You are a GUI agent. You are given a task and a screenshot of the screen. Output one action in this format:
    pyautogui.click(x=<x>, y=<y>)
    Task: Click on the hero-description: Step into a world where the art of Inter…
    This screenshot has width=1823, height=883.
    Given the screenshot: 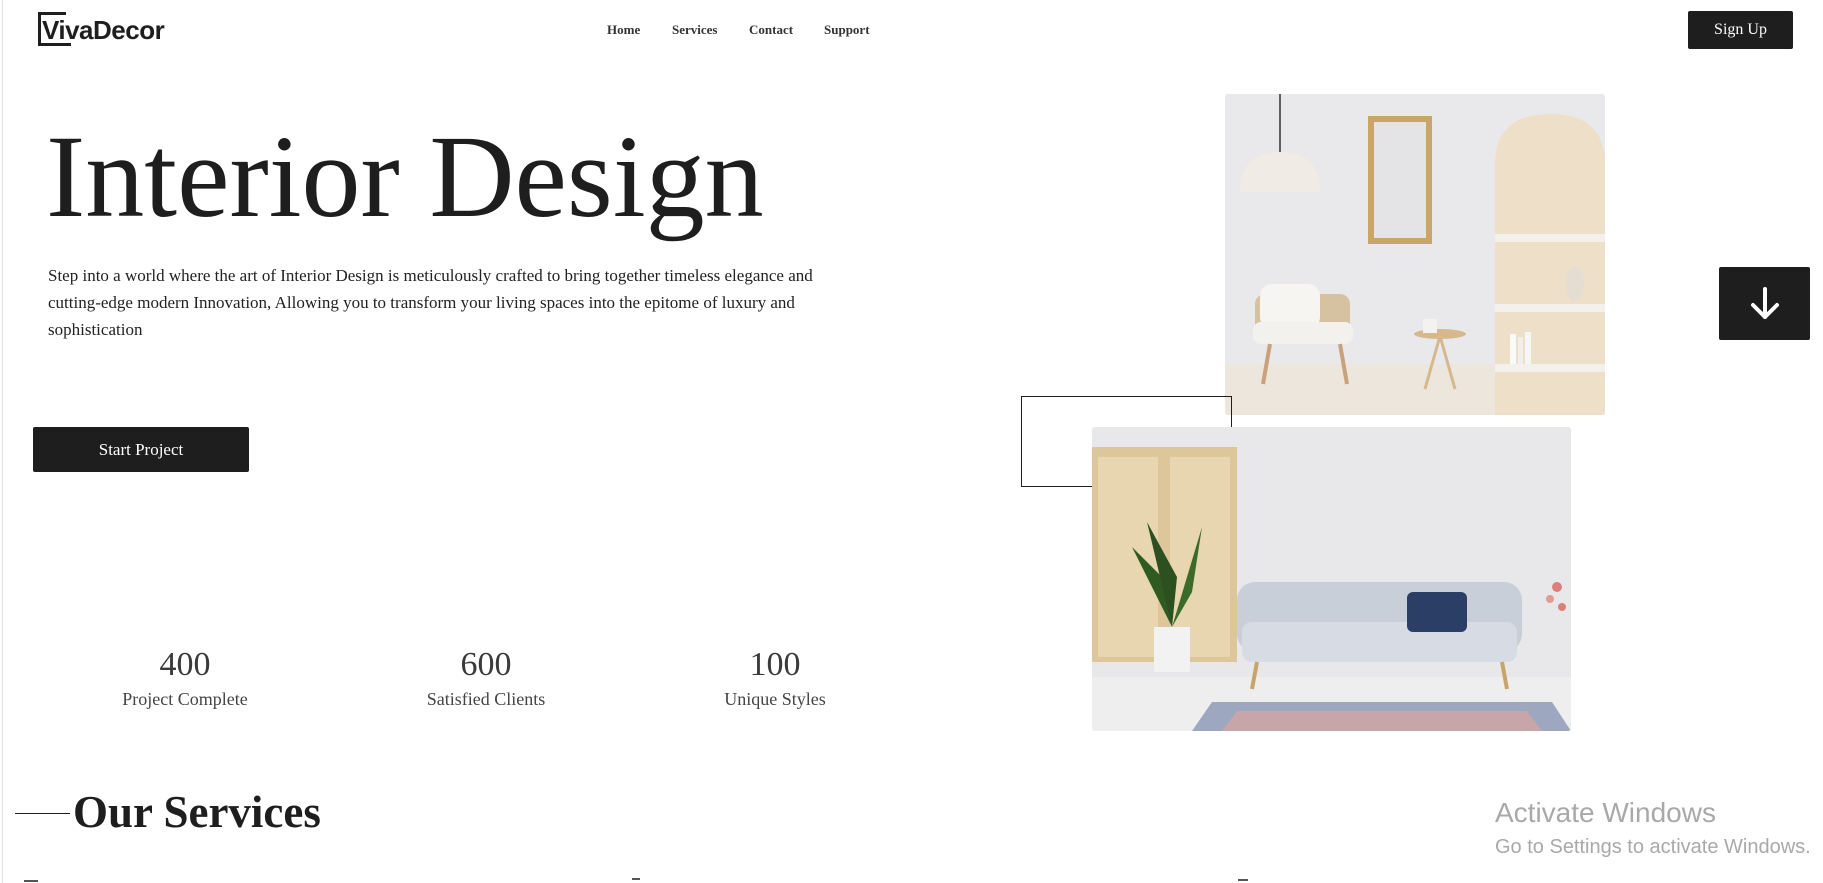 What is the action you would take?
    pyautogui.click(x=430, y=302)
    